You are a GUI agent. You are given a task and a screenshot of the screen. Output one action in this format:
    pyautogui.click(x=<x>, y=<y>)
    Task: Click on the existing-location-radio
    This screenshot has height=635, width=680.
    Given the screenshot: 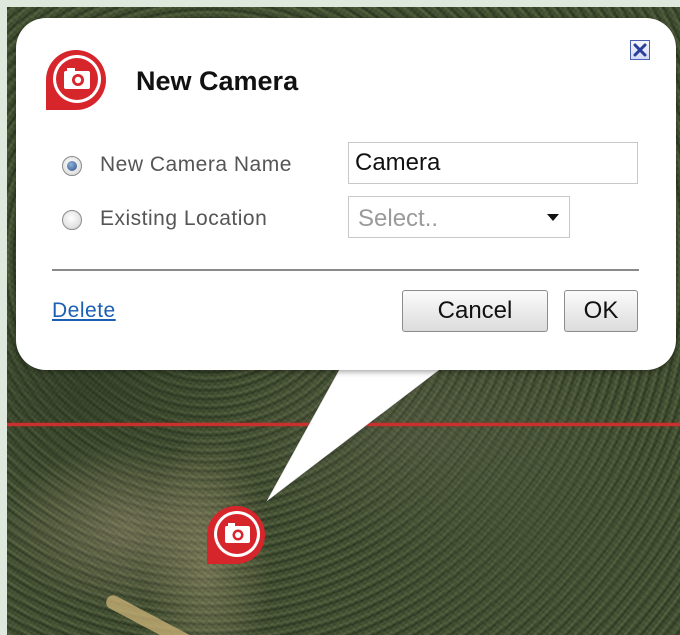 What is the action you would take?
    pyautogui.click(x=72, y=220)
    